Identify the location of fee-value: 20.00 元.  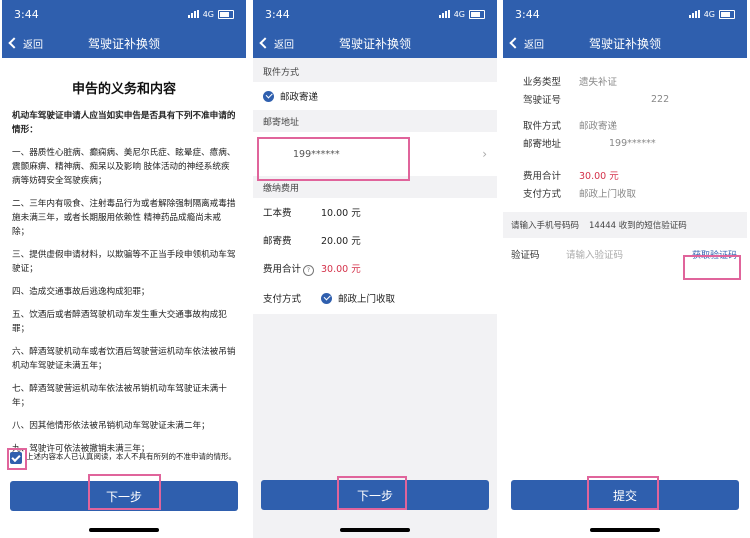
(341, 241).